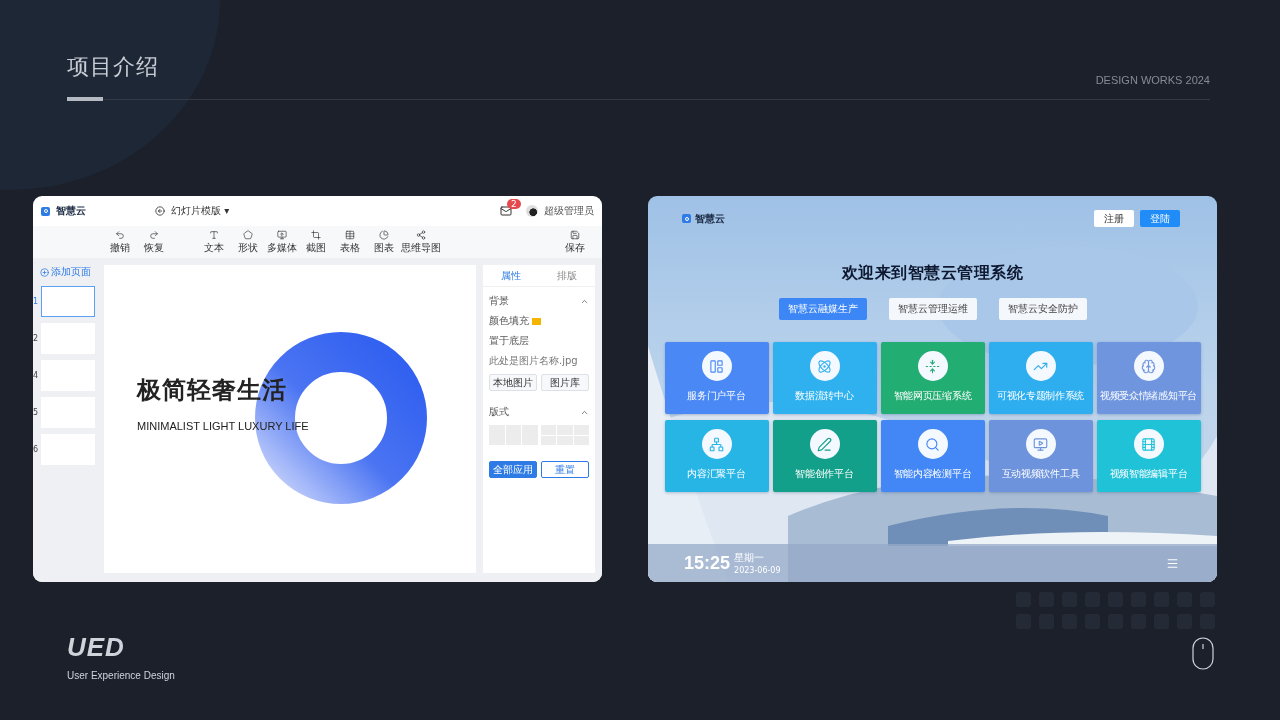 The height and width of the screenshot is (720, 1280). What do you see at coordinates (282, 234) in the screenshot?
I see `play-screen-icon` at bounding box center [282, 234].